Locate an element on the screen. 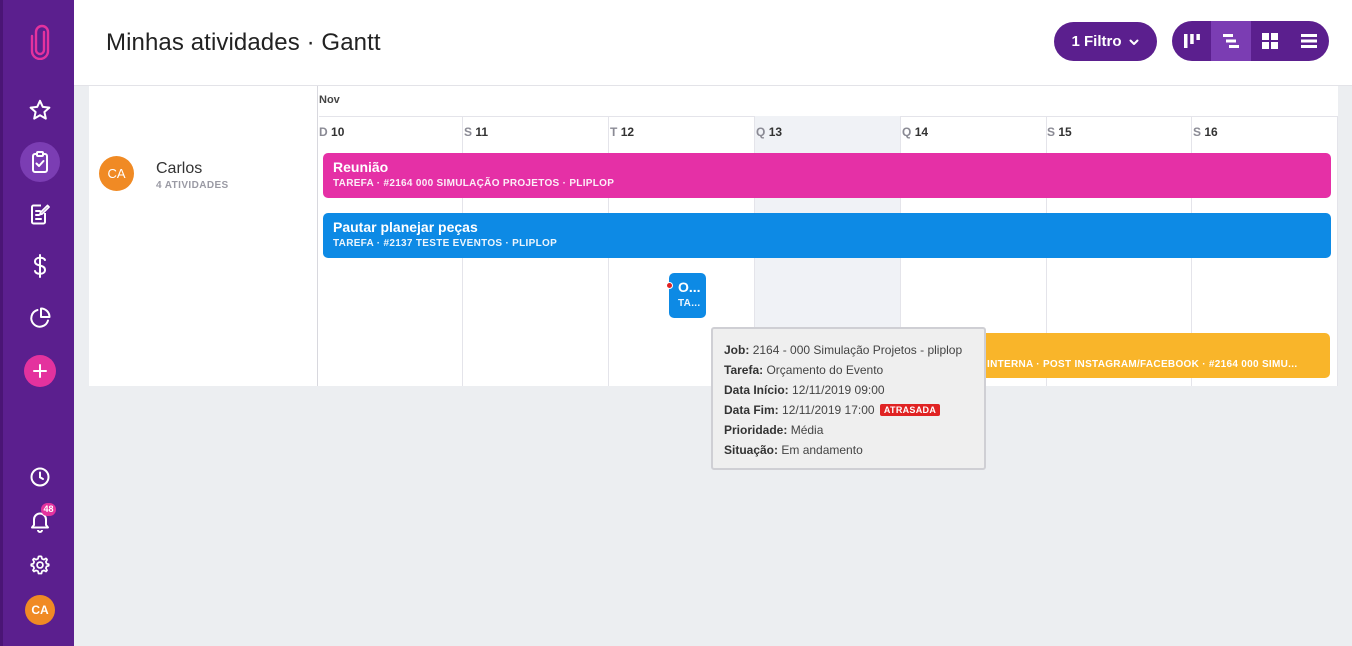 This screenshot has height=646, width=1352. gantt-icon is located at coordinates (1230, 41).